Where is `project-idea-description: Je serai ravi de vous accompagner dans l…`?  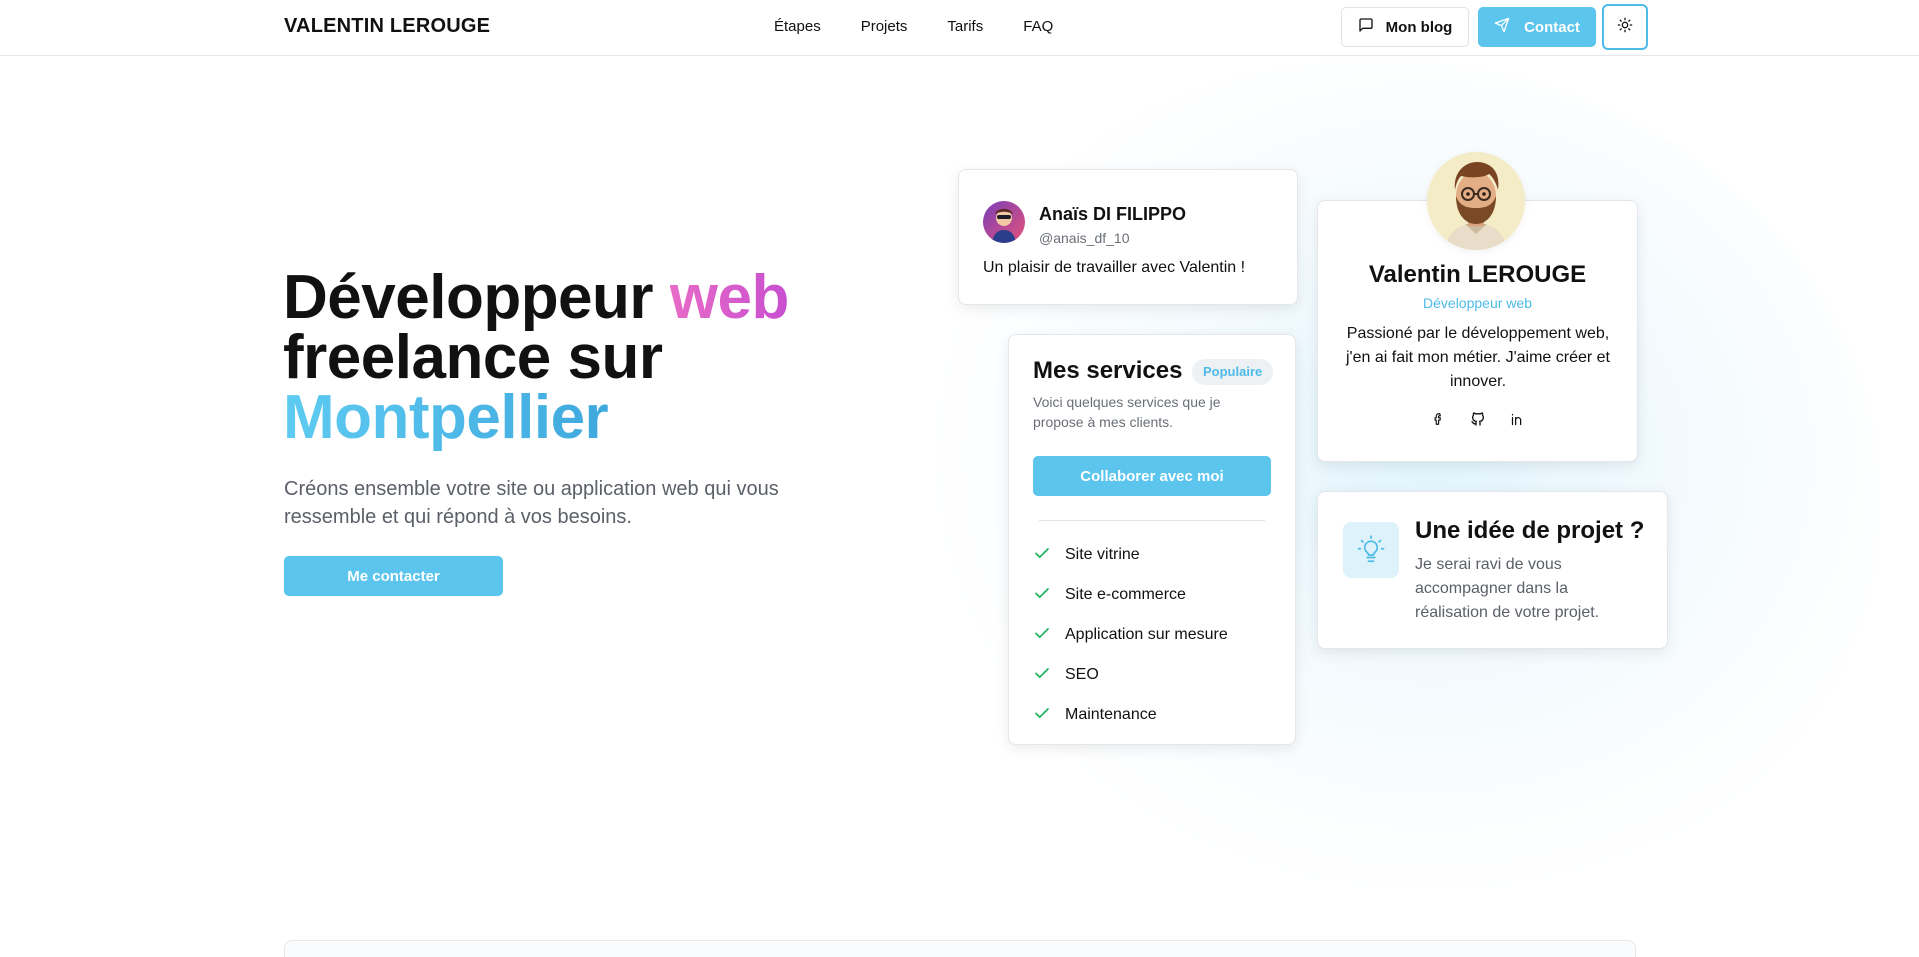
project-idea-description: Je serai ravi de vous accompagner dans l… is located at coordinates (1507, 588).